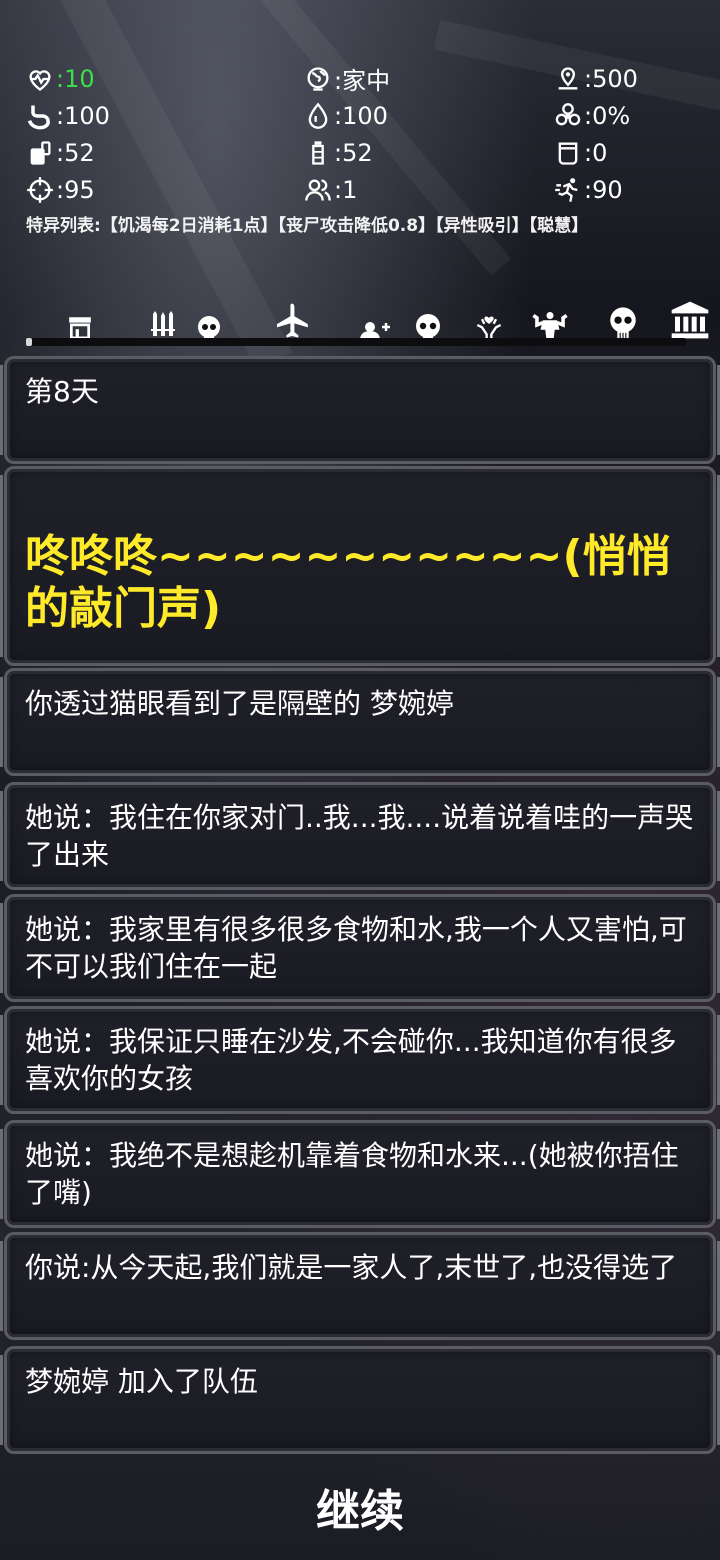  I want to click on log-text: 她说：我保证只睡在沙发,不会碰你...我知道你有很多喜欢你的女孩, so click(351, 1060).